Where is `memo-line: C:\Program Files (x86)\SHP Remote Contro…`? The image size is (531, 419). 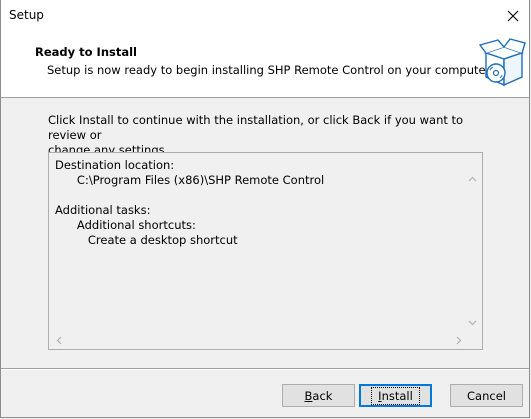
memo-line: C:\Program Files (x86)\SHP Remote Contro… is located at coordinates (190, 180).